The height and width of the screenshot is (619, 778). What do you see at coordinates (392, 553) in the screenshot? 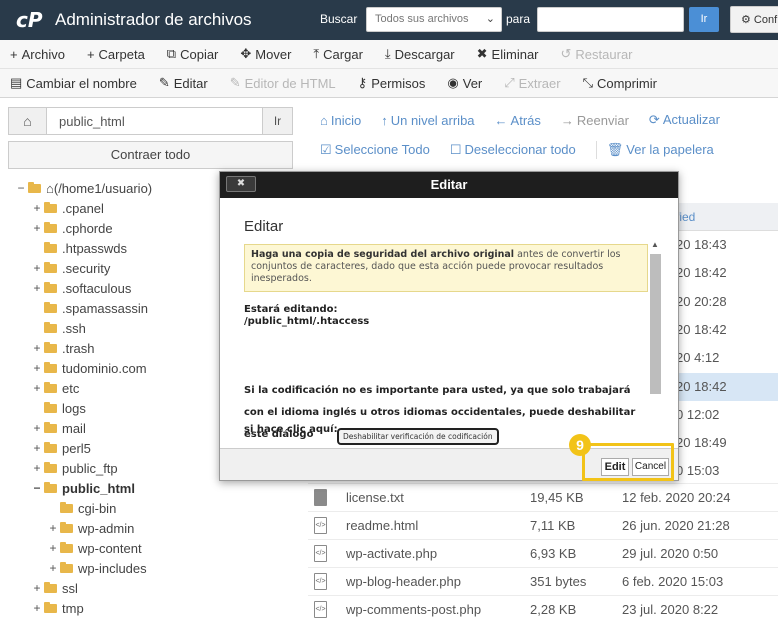
I see `file-name: wp-activate.php` at bounding box center [392, 553].